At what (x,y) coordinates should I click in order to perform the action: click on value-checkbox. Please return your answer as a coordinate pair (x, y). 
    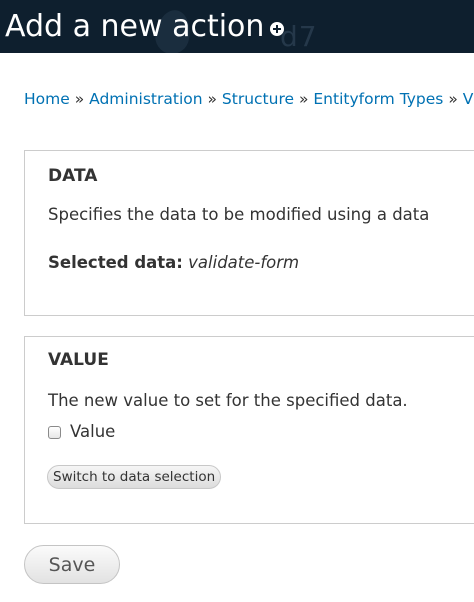
    Looking at the image, I should click on (54, 432).